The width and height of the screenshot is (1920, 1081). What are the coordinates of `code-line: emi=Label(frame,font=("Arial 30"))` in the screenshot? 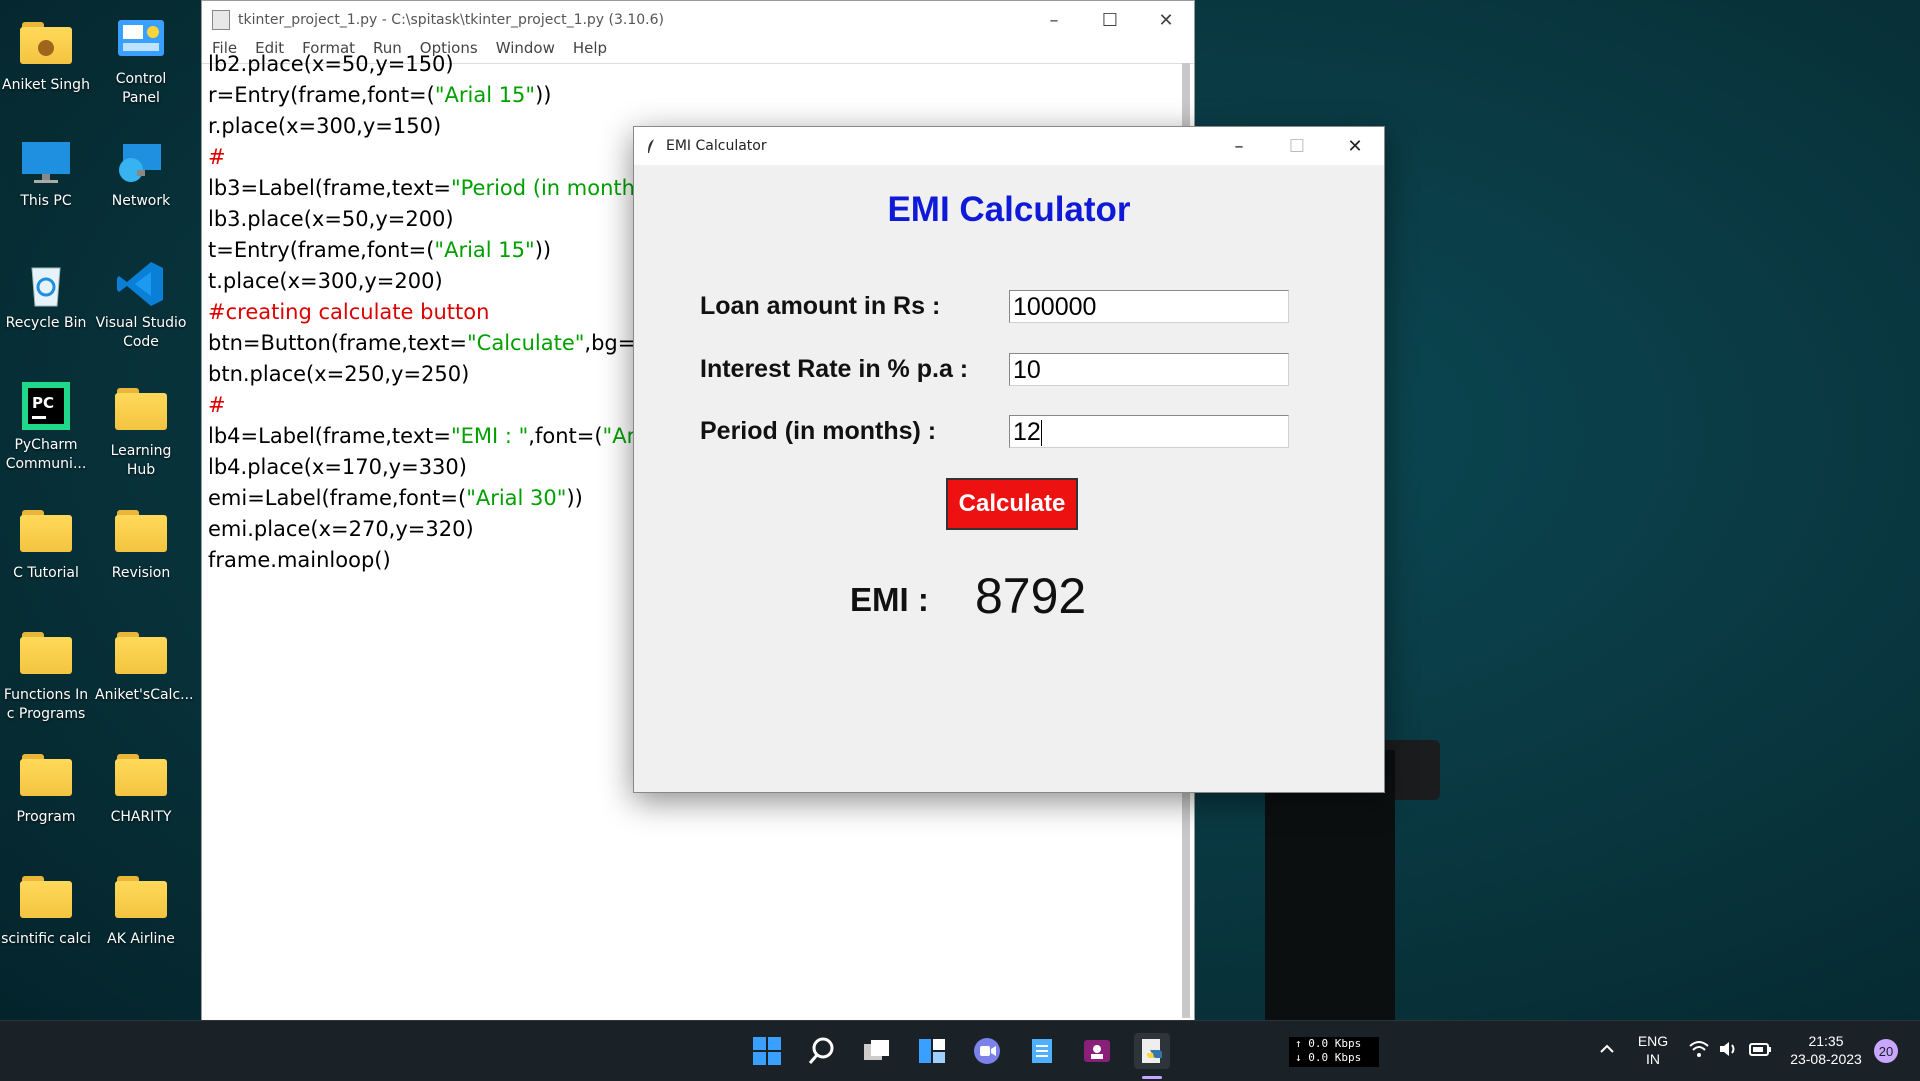 It's located at (395, 498).